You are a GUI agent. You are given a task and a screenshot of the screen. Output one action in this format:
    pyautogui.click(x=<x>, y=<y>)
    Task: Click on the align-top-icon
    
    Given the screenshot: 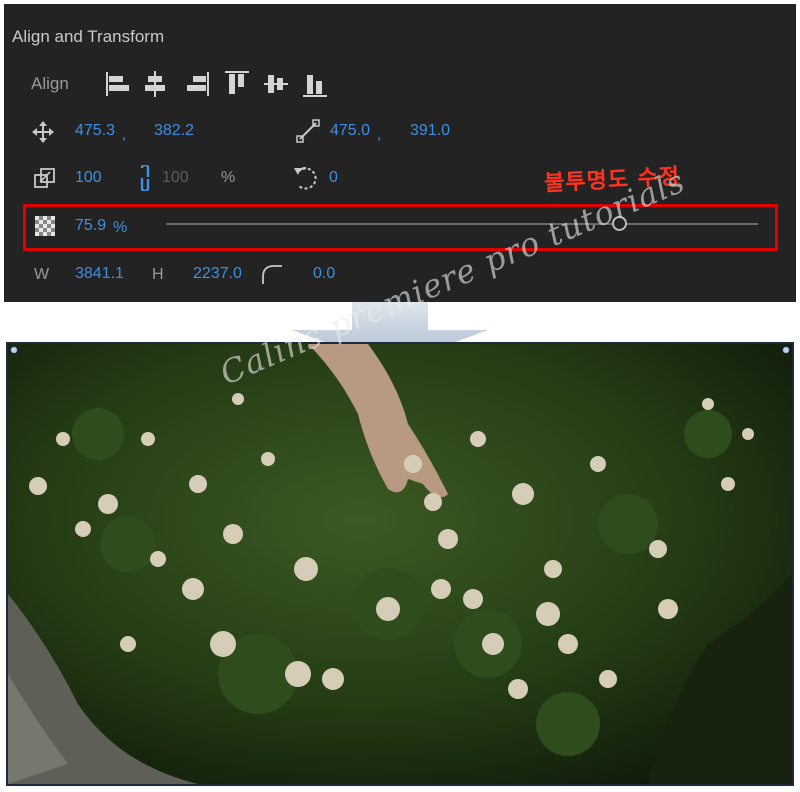 What is the action you would take?
    pyautogui.click(x=237, y=82)
    